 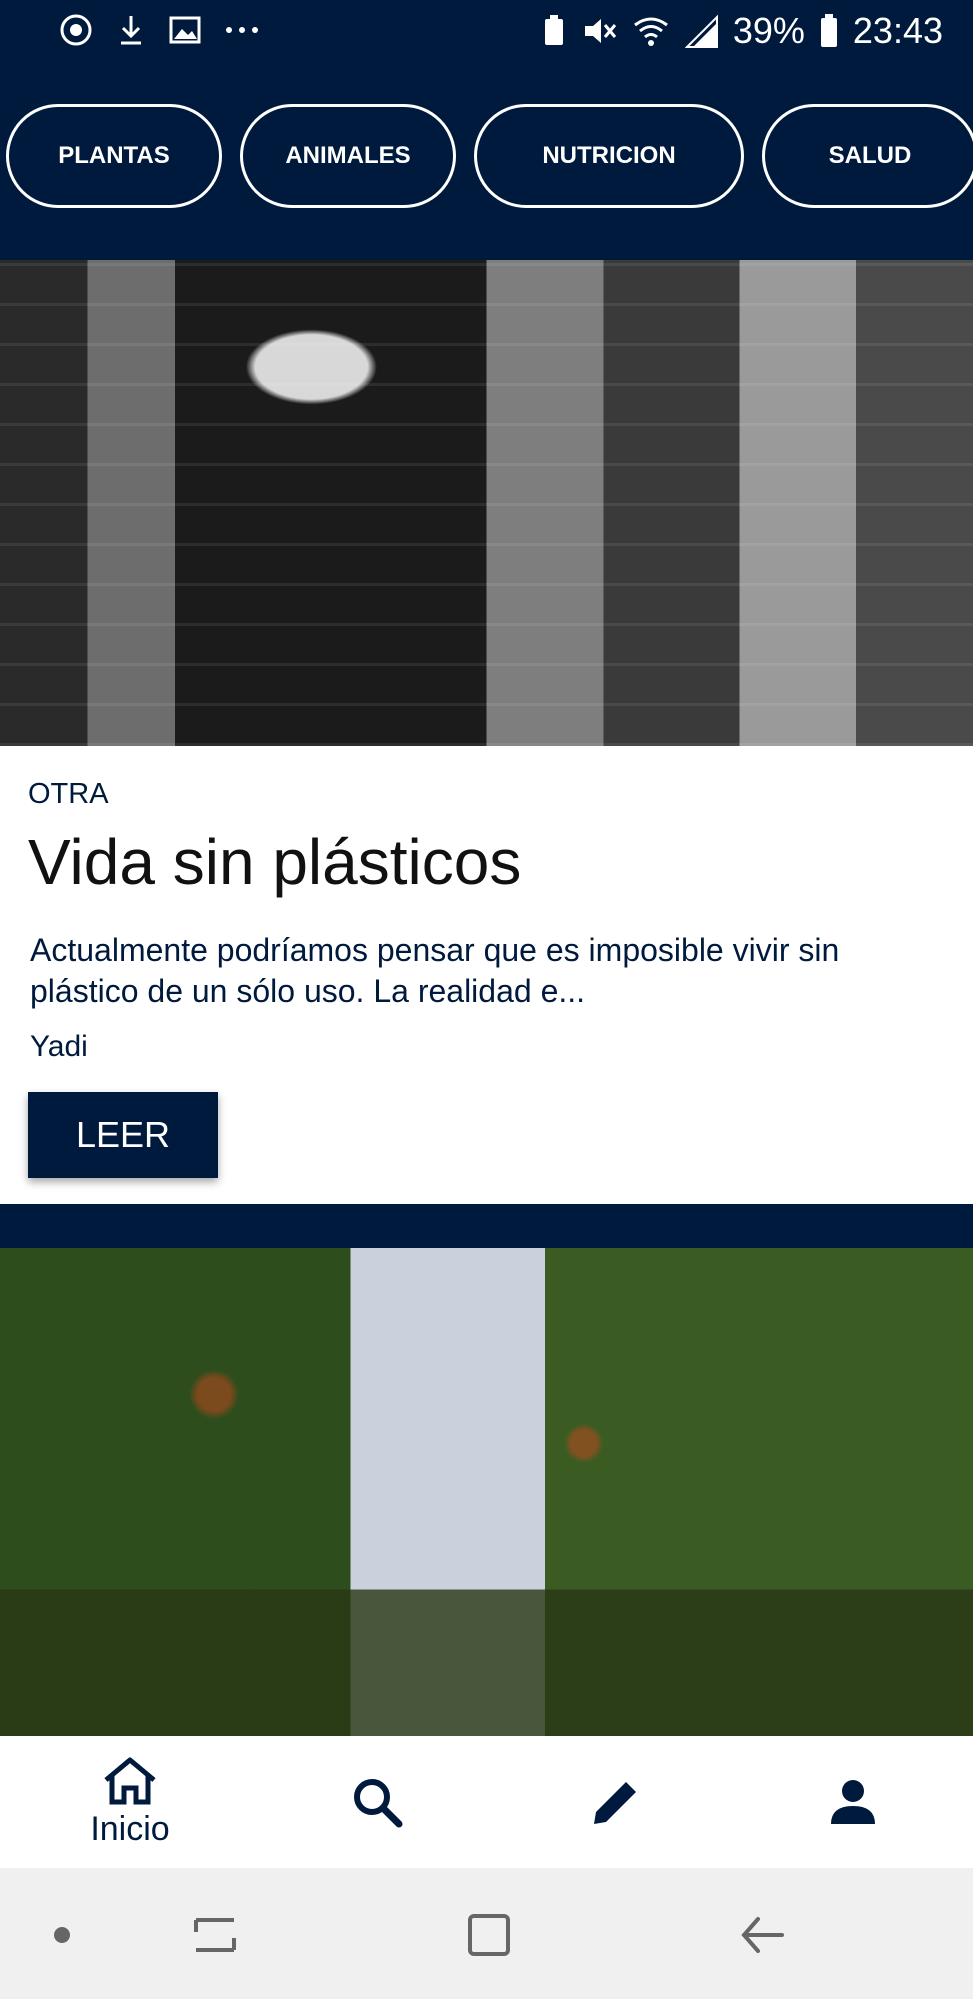 What do you see at coordinates (114, 156) in the screenshot?
I see `chip-plantas: PLANTAS` at bounding box center [114, 156].